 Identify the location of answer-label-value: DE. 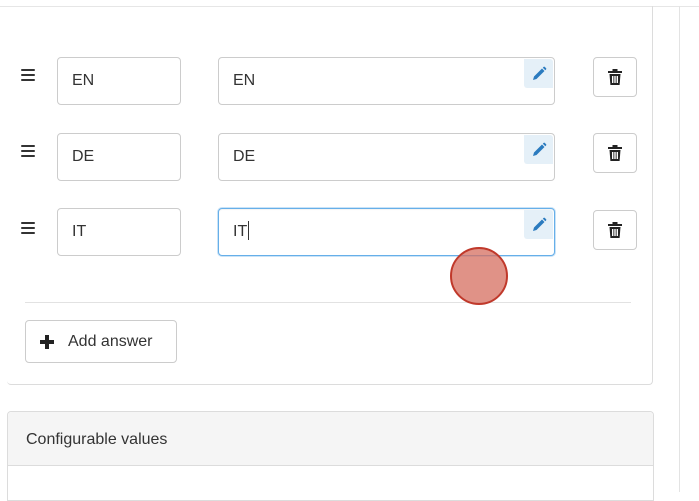
(244, 156).